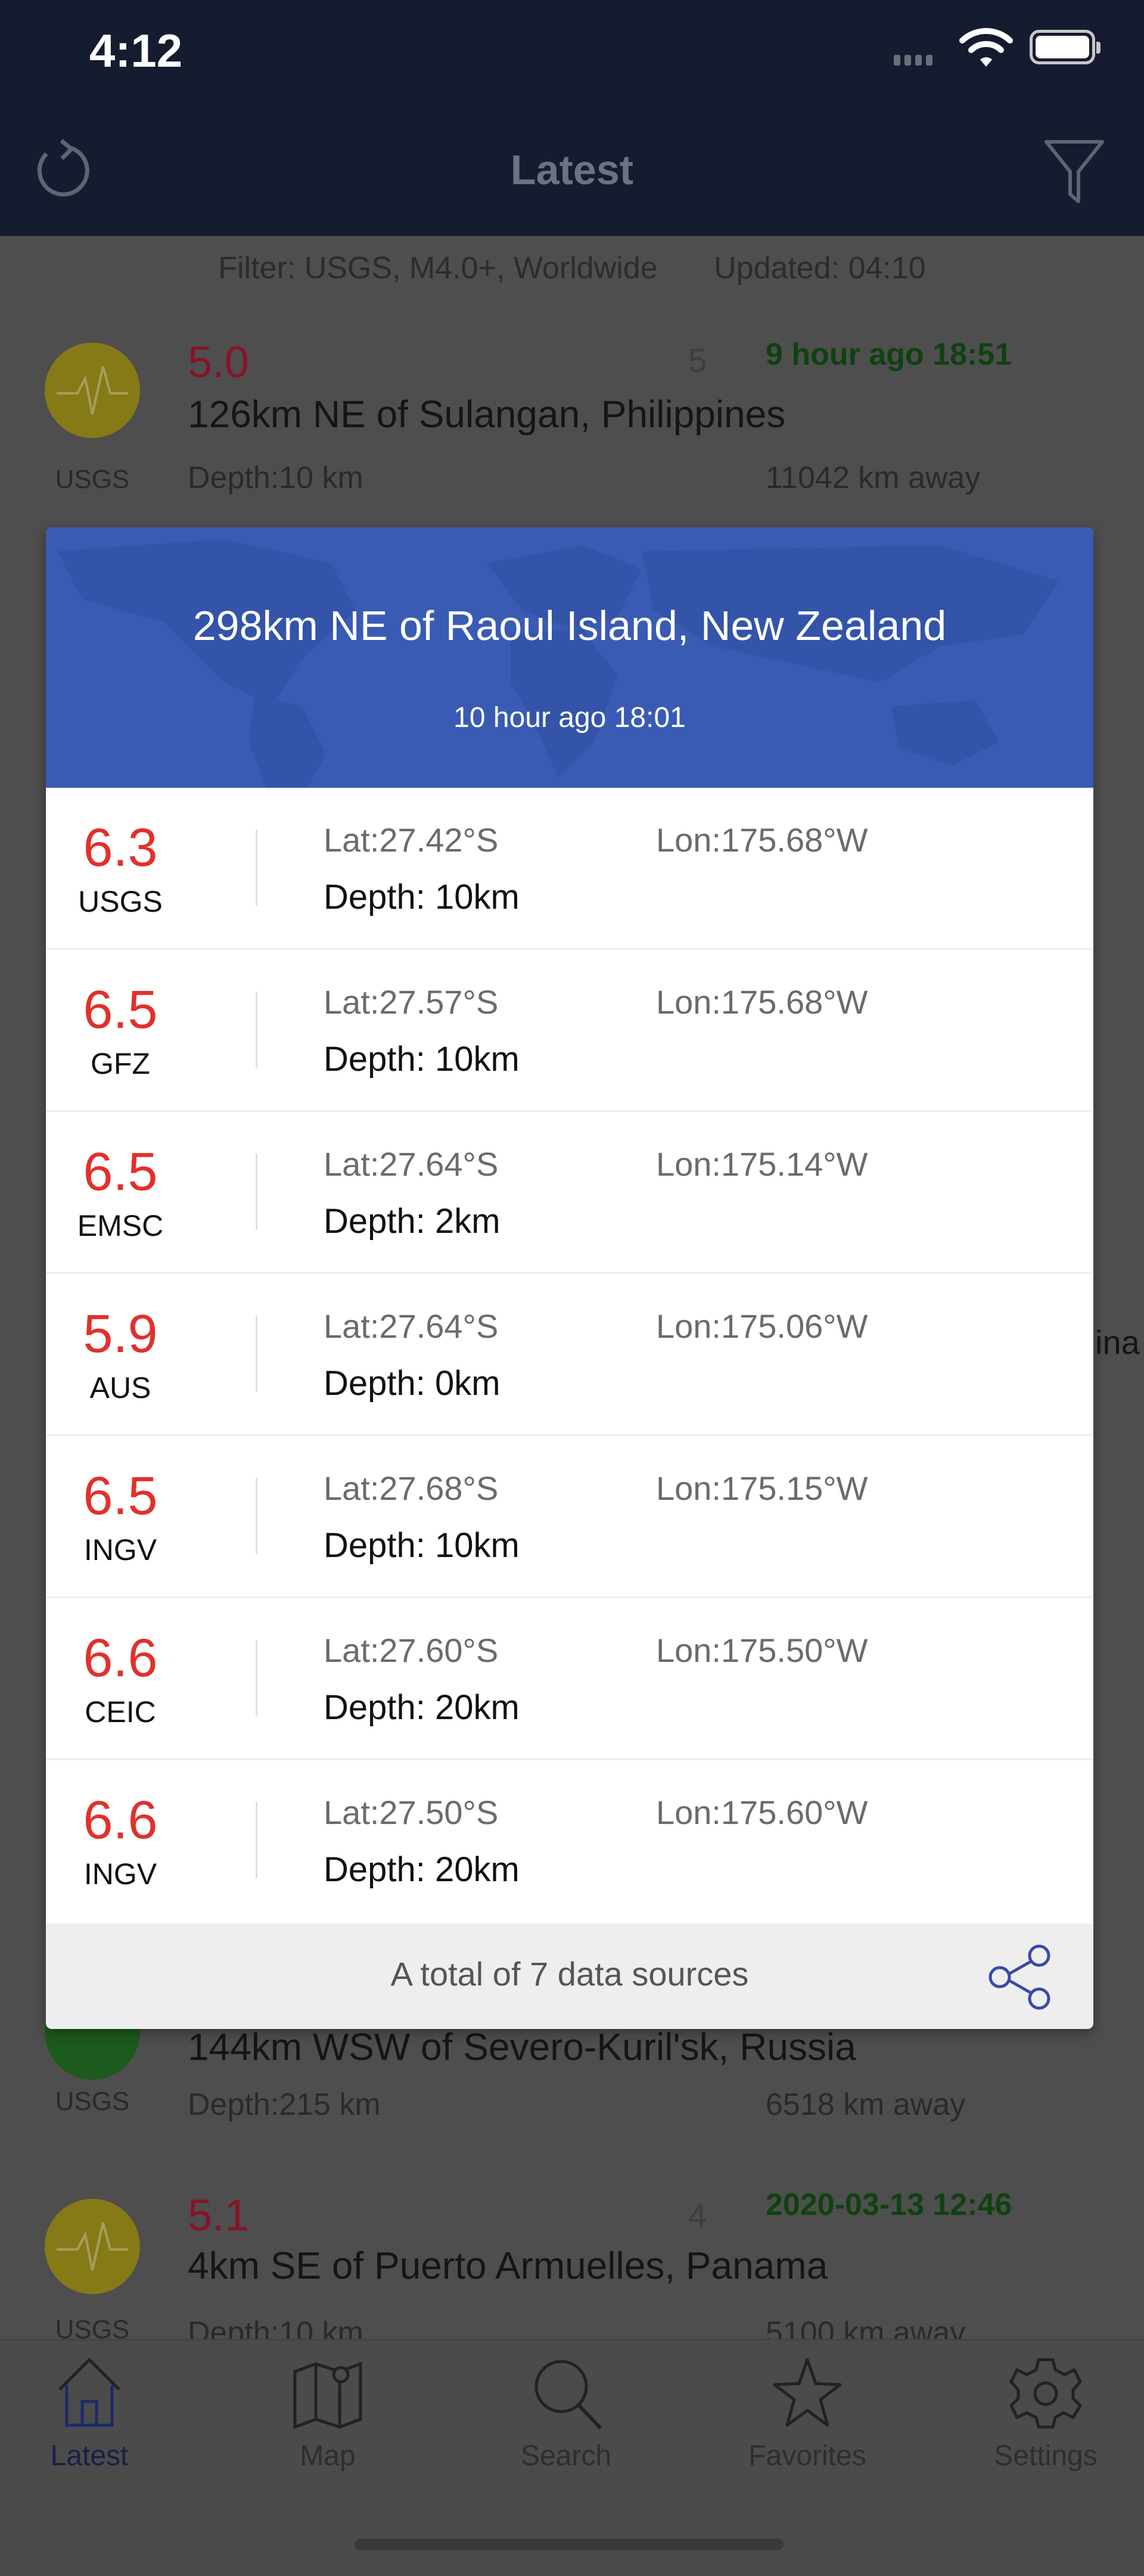 The width and height of the screenshot is (1144, 2576). Describe the element at coordinates (120, 848) in the screenshot. I see `source-magnitude: 6.3` at that location.